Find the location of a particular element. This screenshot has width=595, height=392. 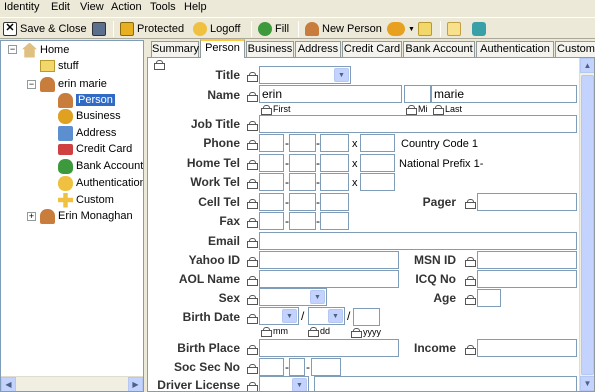

tree-item-bank-account: Bank Account is located at coordinates (100, 166).